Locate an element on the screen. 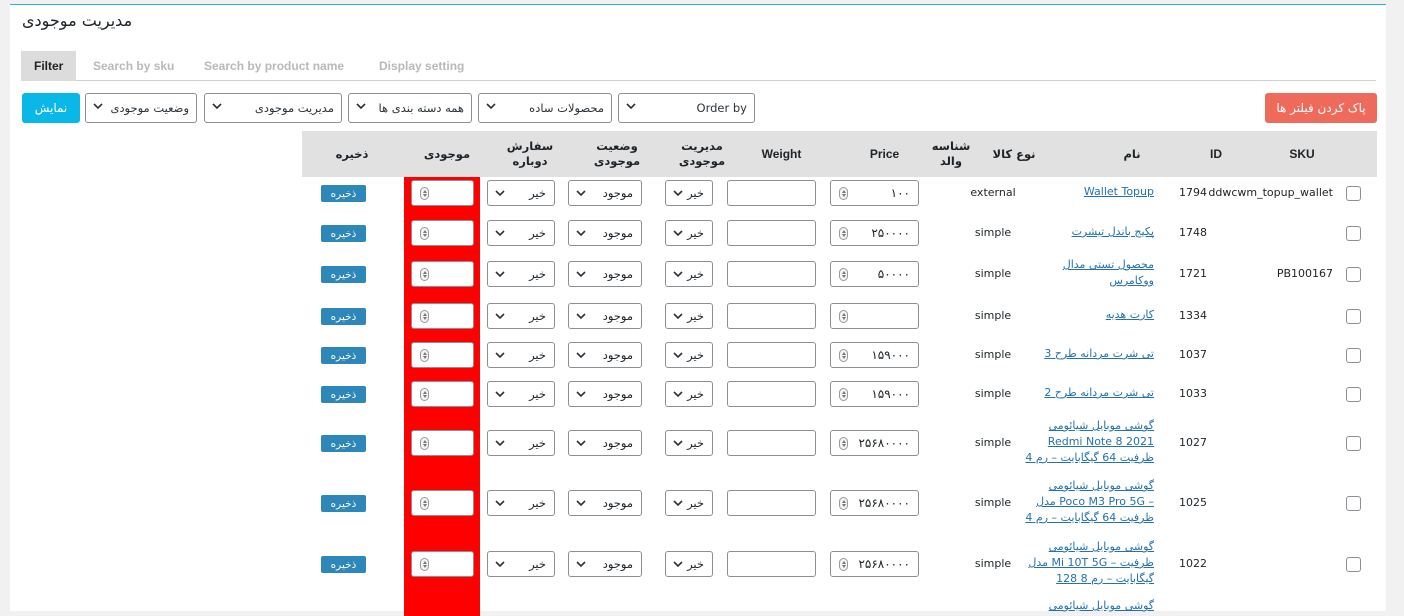  tab-search-by-sku: Search by sku is located at coordinates (133, 66).